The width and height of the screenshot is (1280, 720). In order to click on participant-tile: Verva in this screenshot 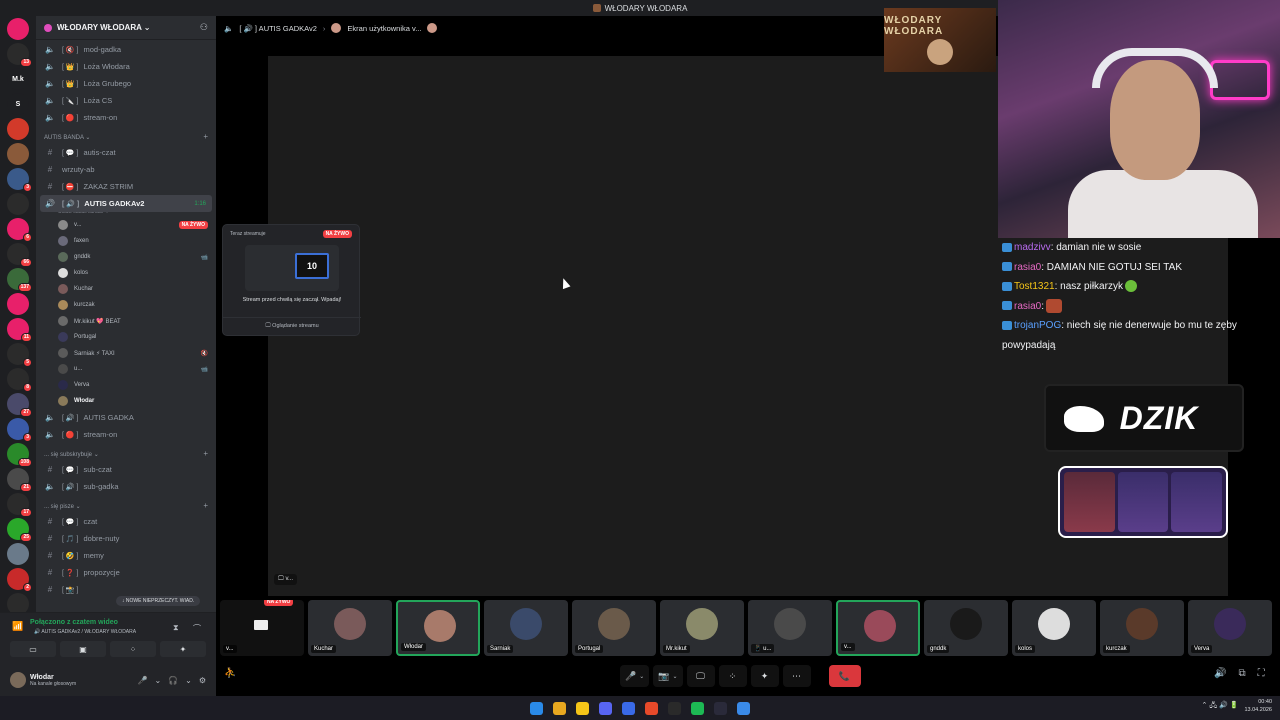, I will do `click(1230, 628)`.